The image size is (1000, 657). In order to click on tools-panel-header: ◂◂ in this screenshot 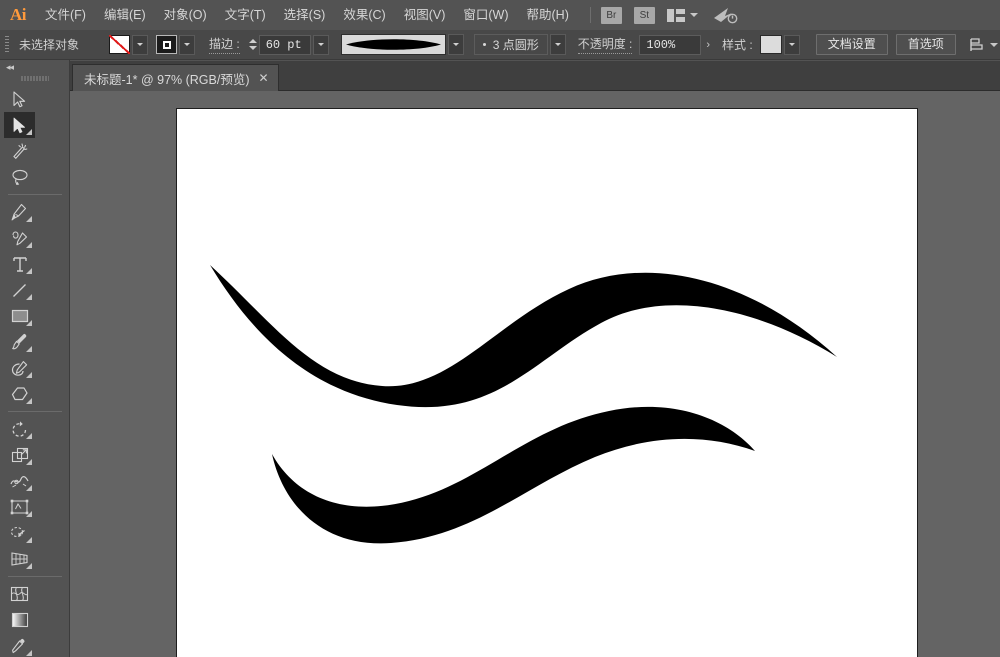, I will do `click(34, 66)`.